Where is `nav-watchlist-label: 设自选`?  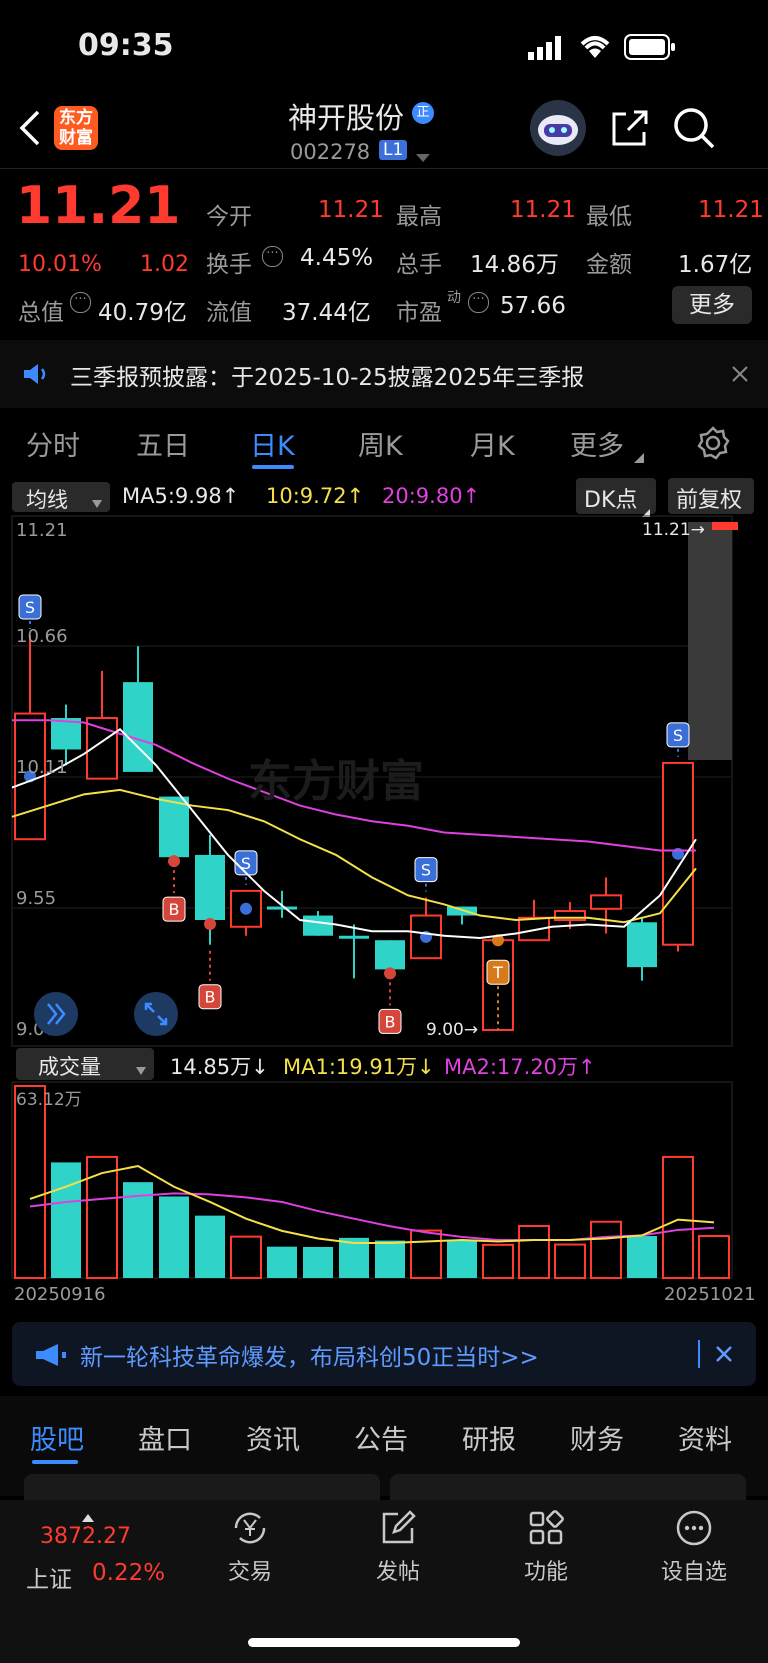
nav-watchlist-label: 设自选 is located at coordinates (693, 1572).